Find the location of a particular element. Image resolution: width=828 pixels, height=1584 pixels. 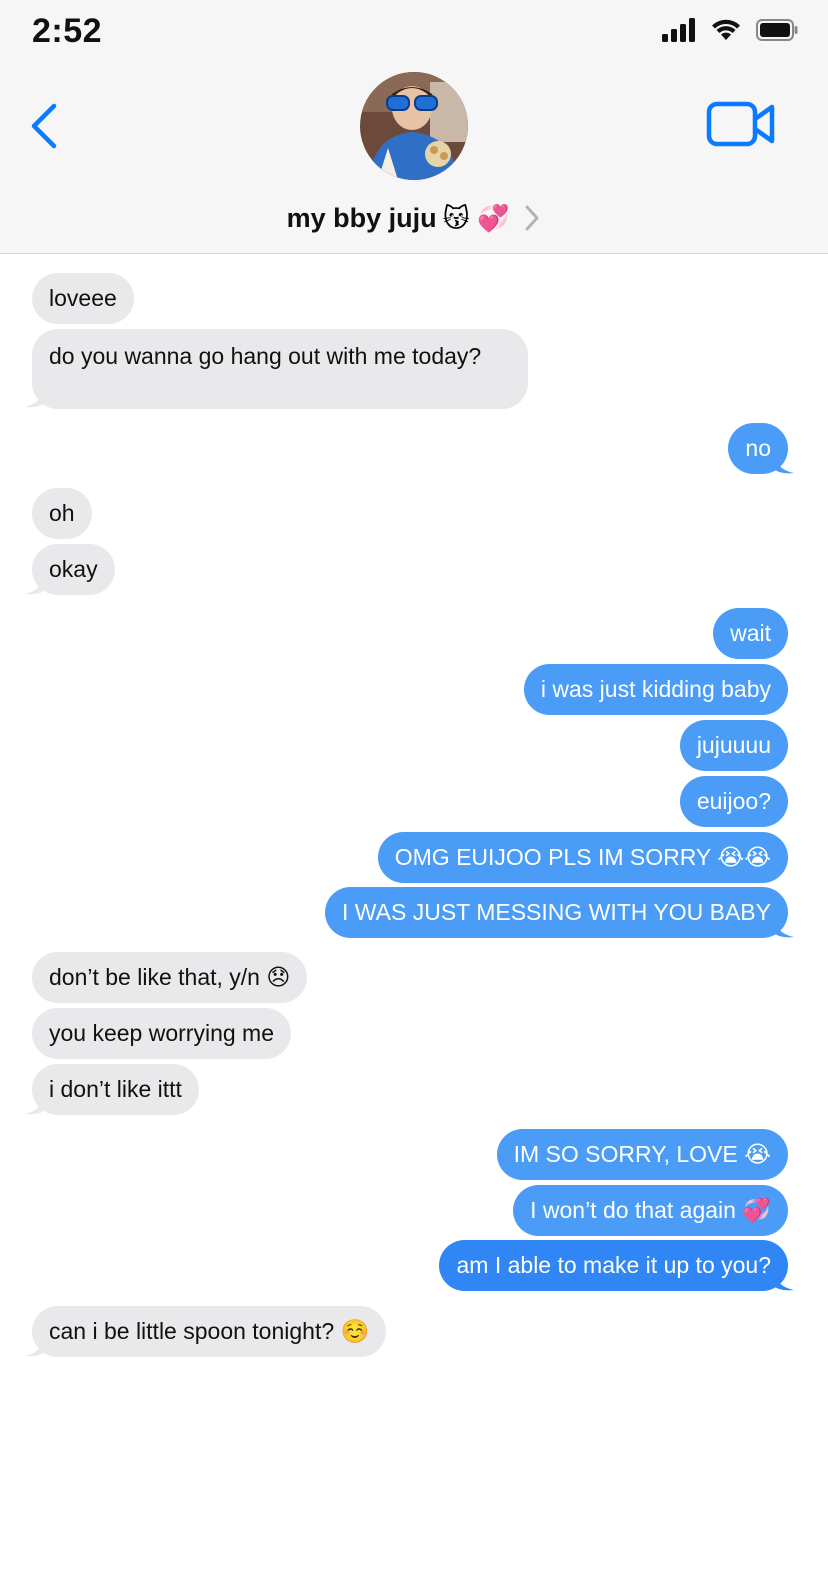

video-call-button is located at coordinates (742, 125).